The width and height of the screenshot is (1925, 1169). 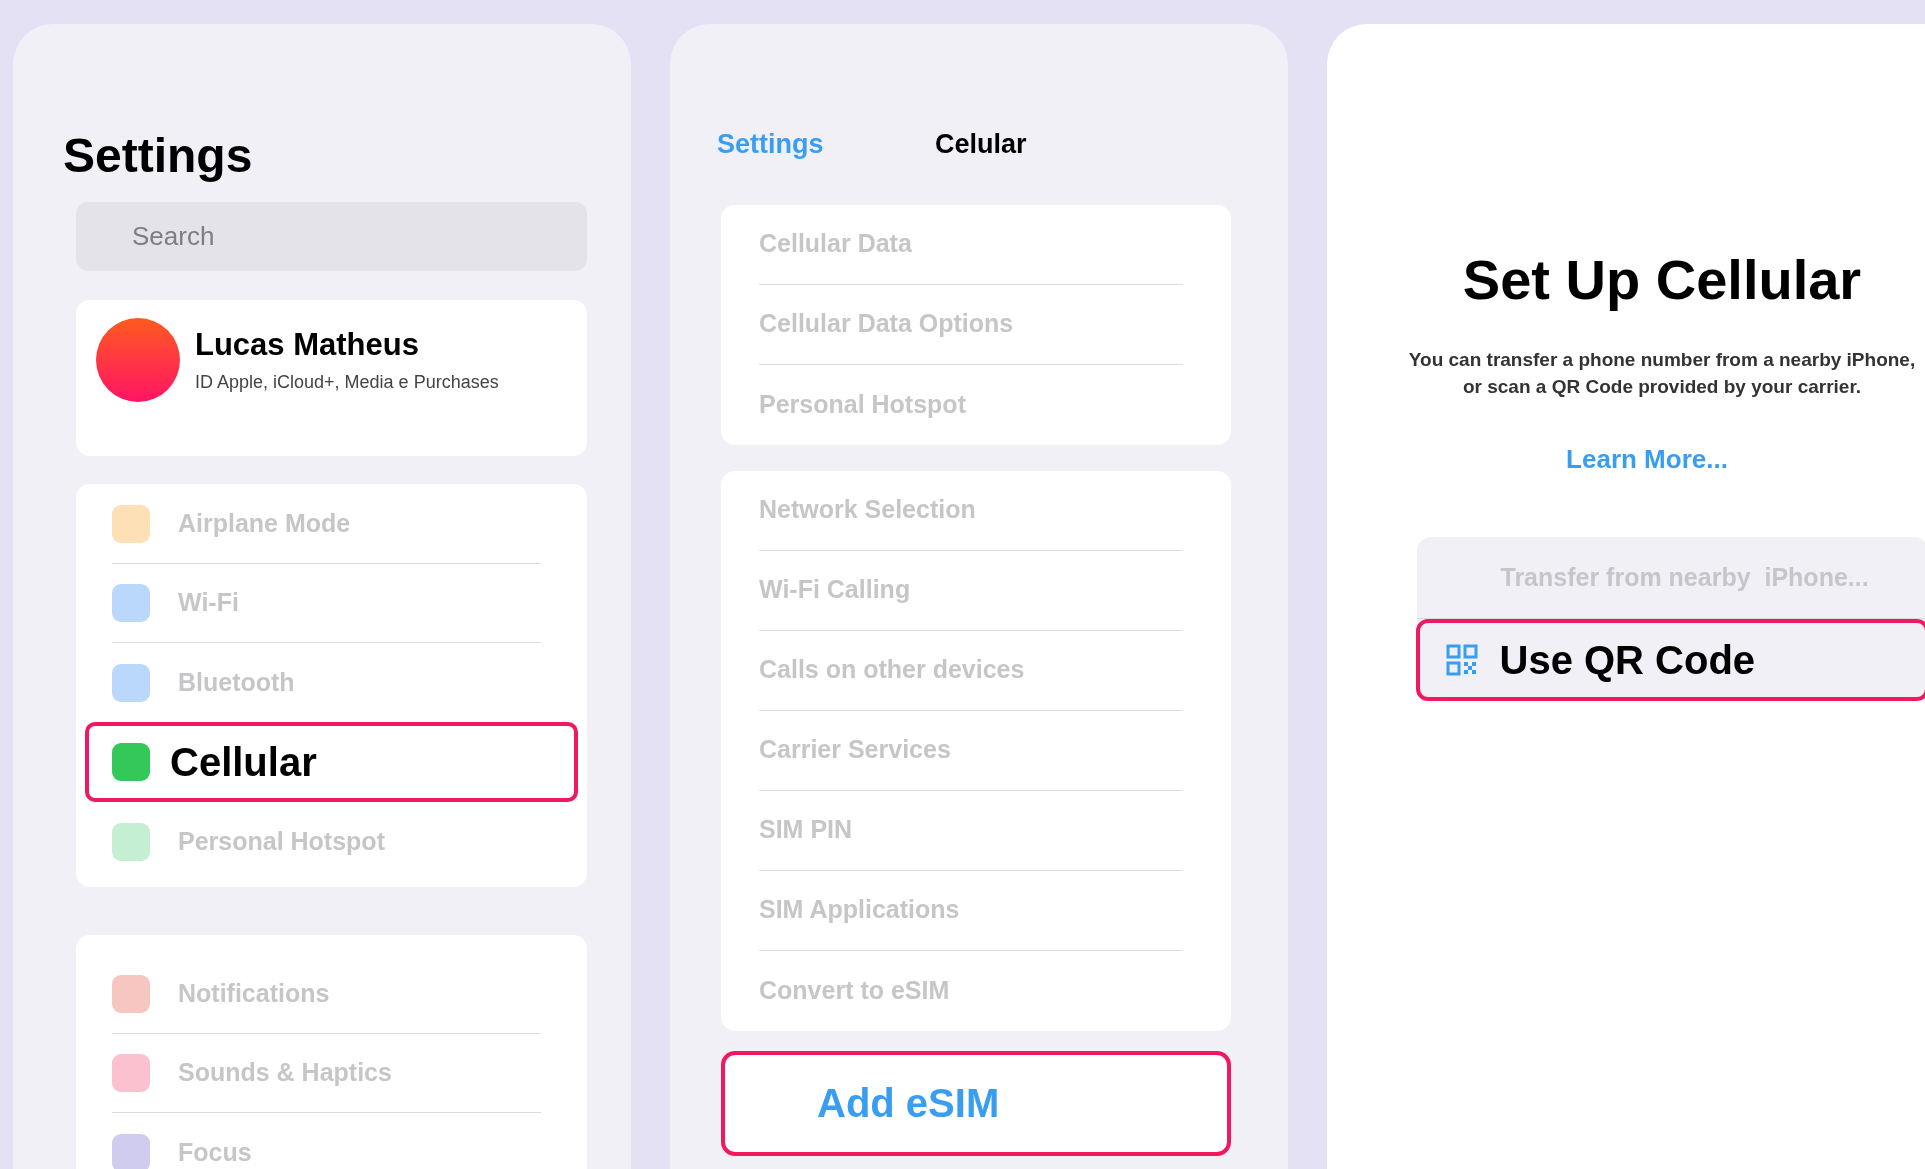 I want to click on settings-item: Cellular, so click(x=331, y=762).